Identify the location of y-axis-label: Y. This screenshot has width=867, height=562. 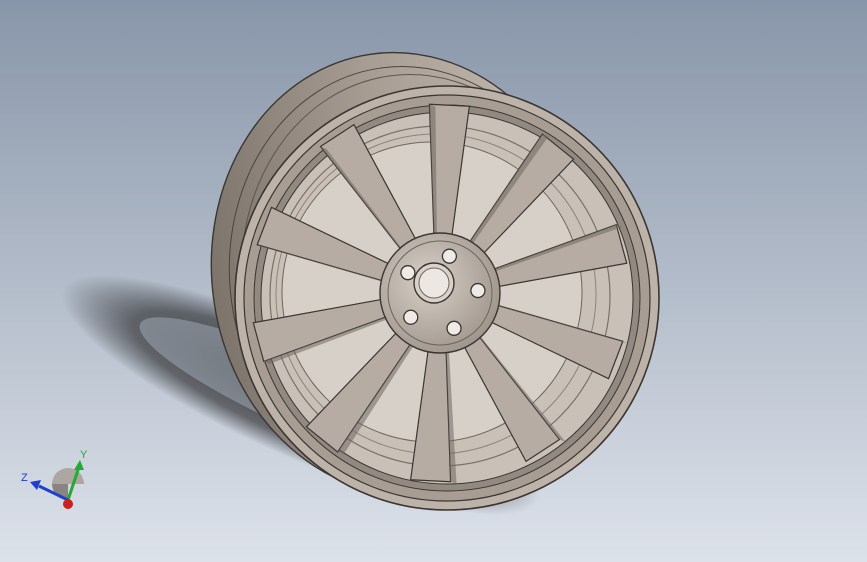
(84, 455).